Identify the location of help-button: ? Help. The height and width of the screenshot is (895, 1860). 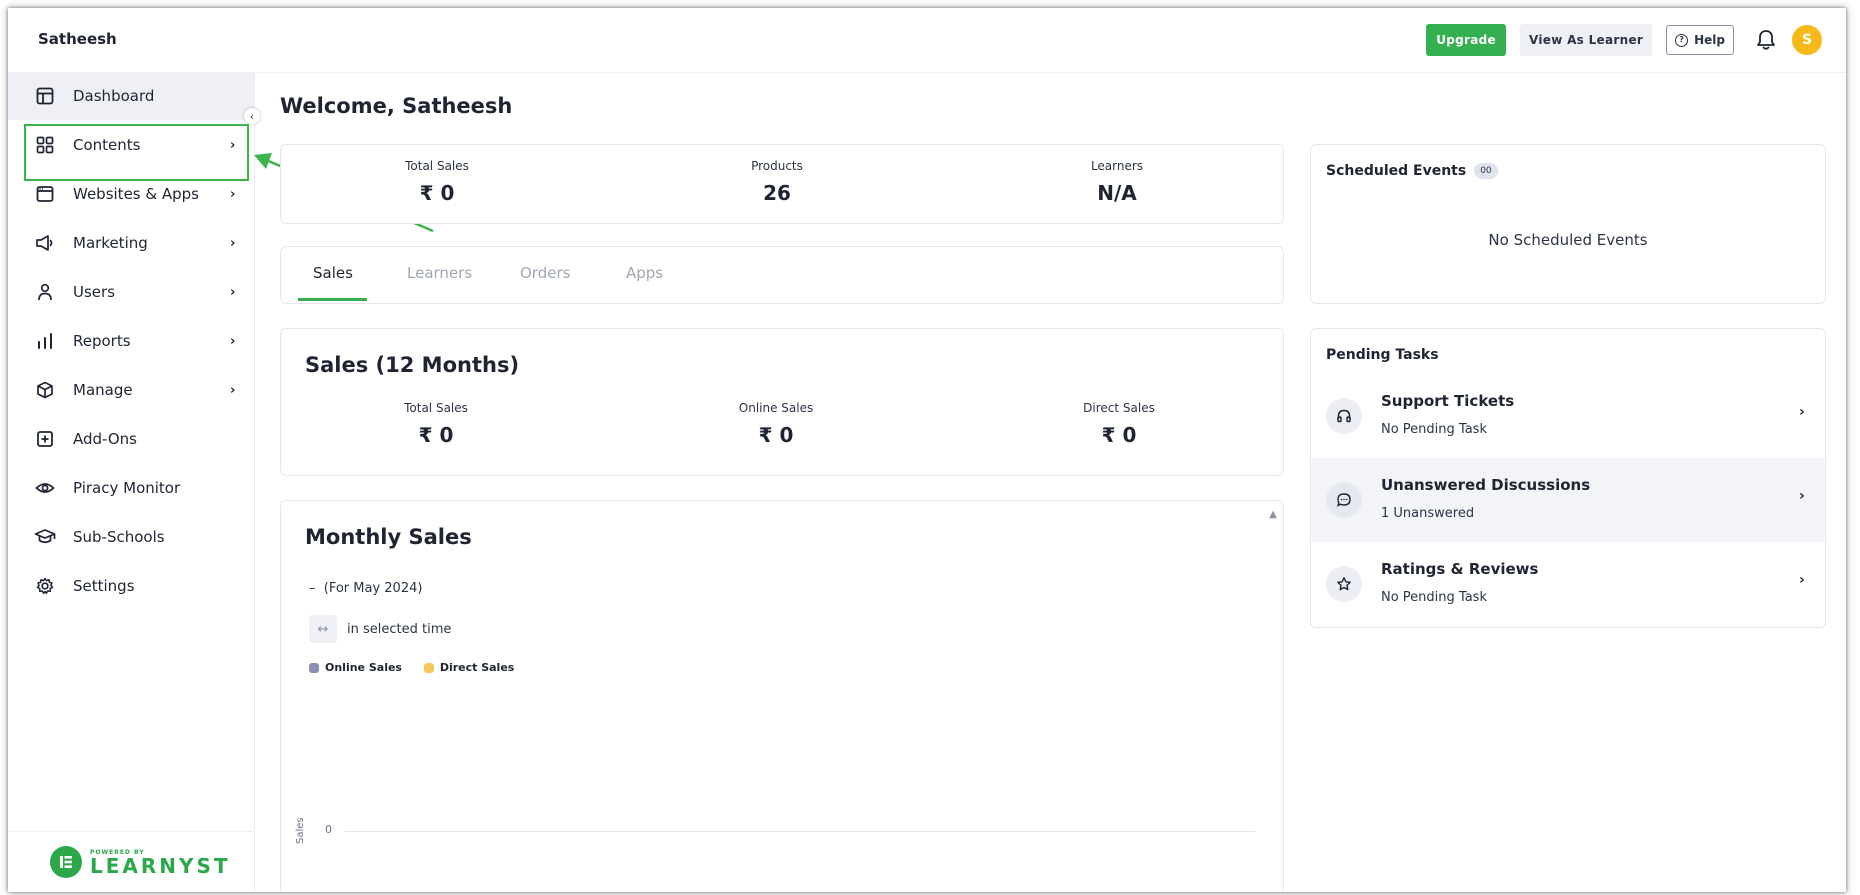
(1700, 40).